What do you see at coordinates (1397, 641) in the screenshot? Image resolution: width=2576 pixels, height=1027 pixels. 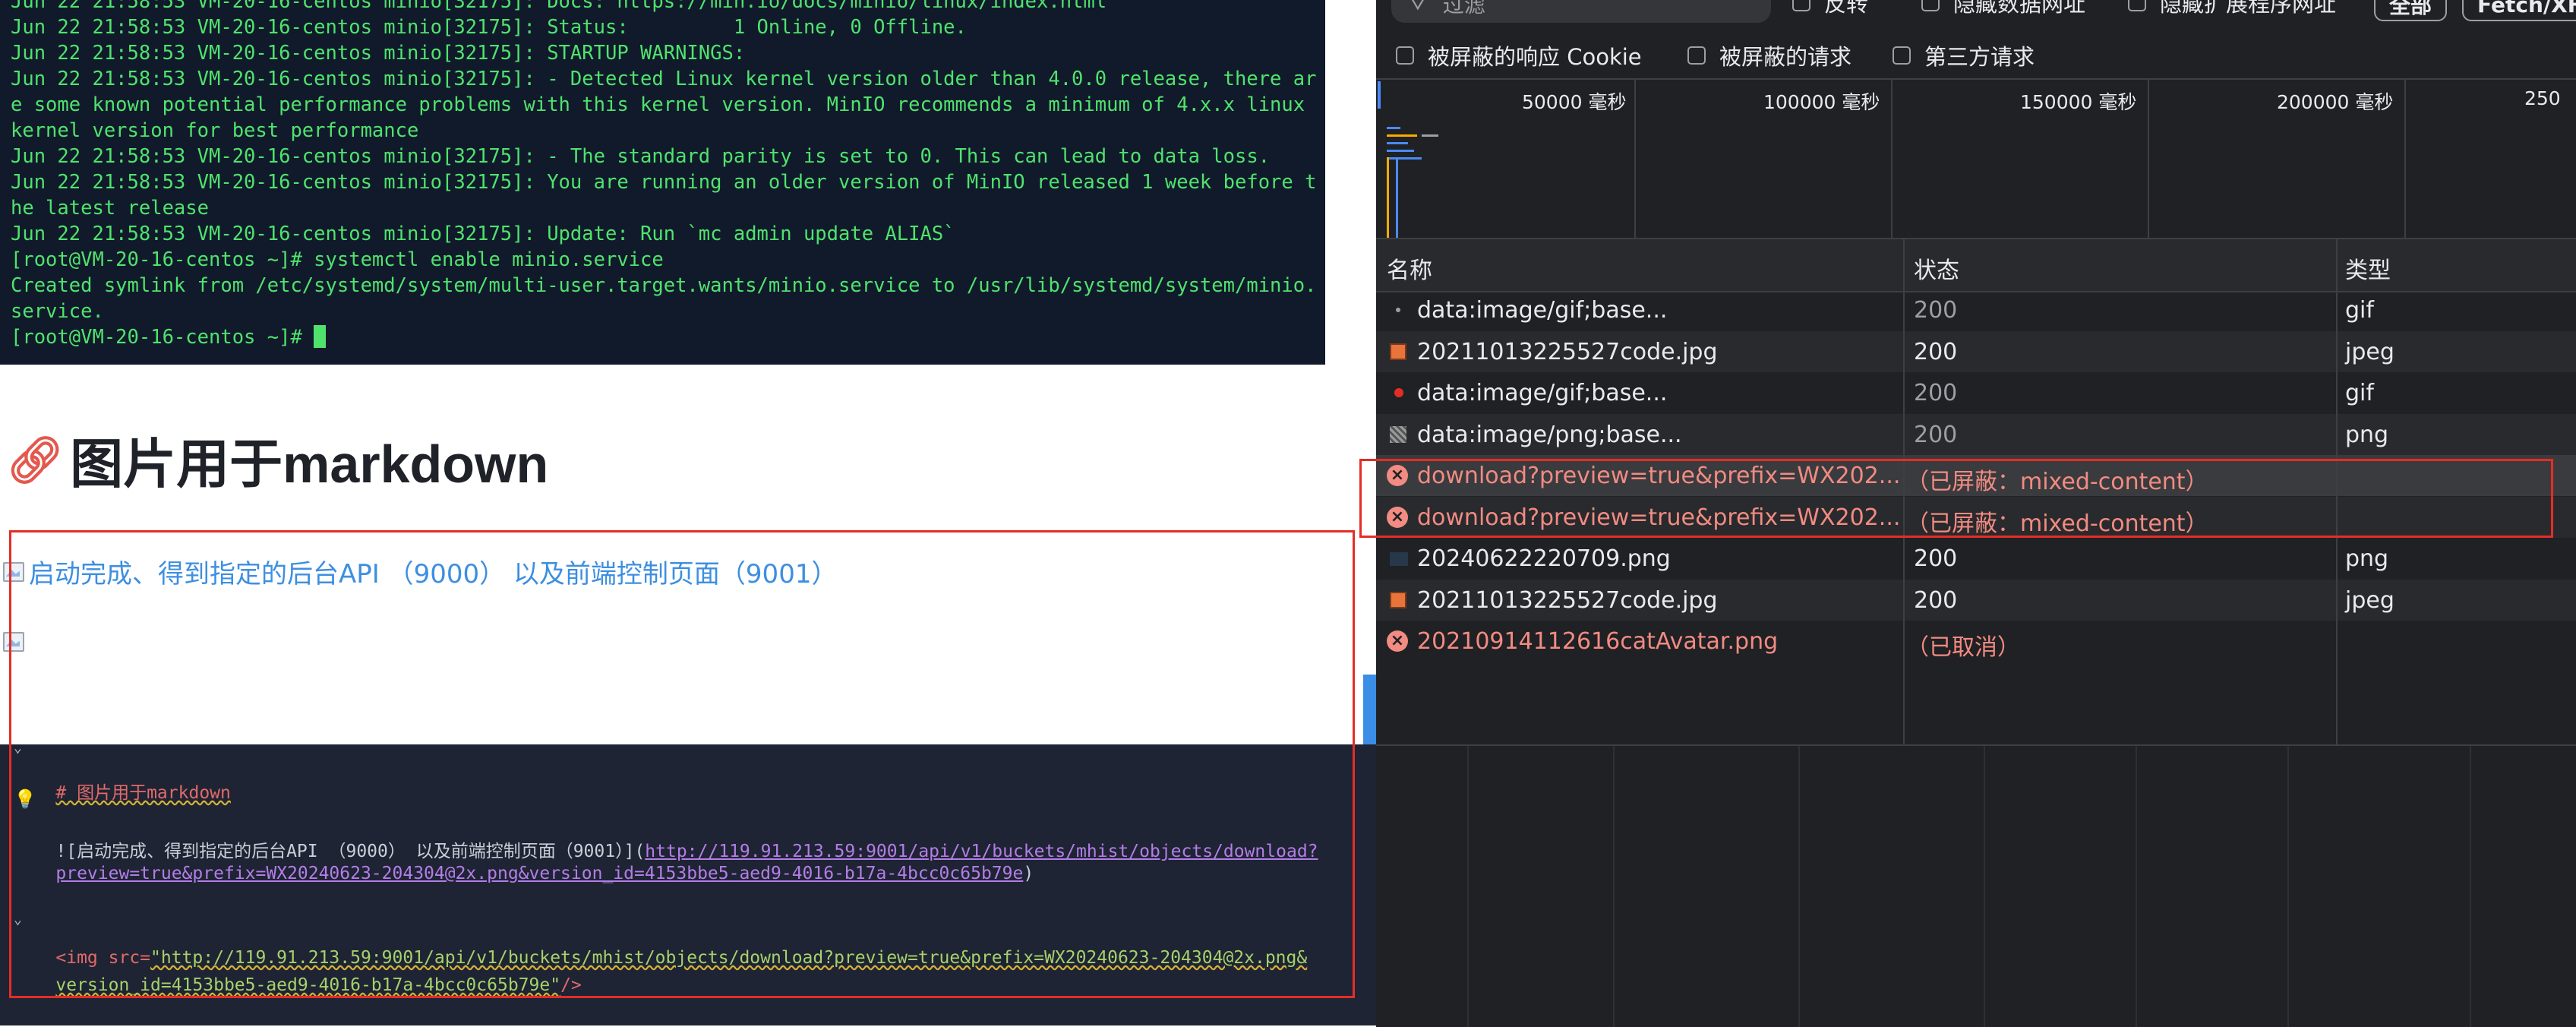 I see `error-icon: ×` at bounding box center [1397, 641].